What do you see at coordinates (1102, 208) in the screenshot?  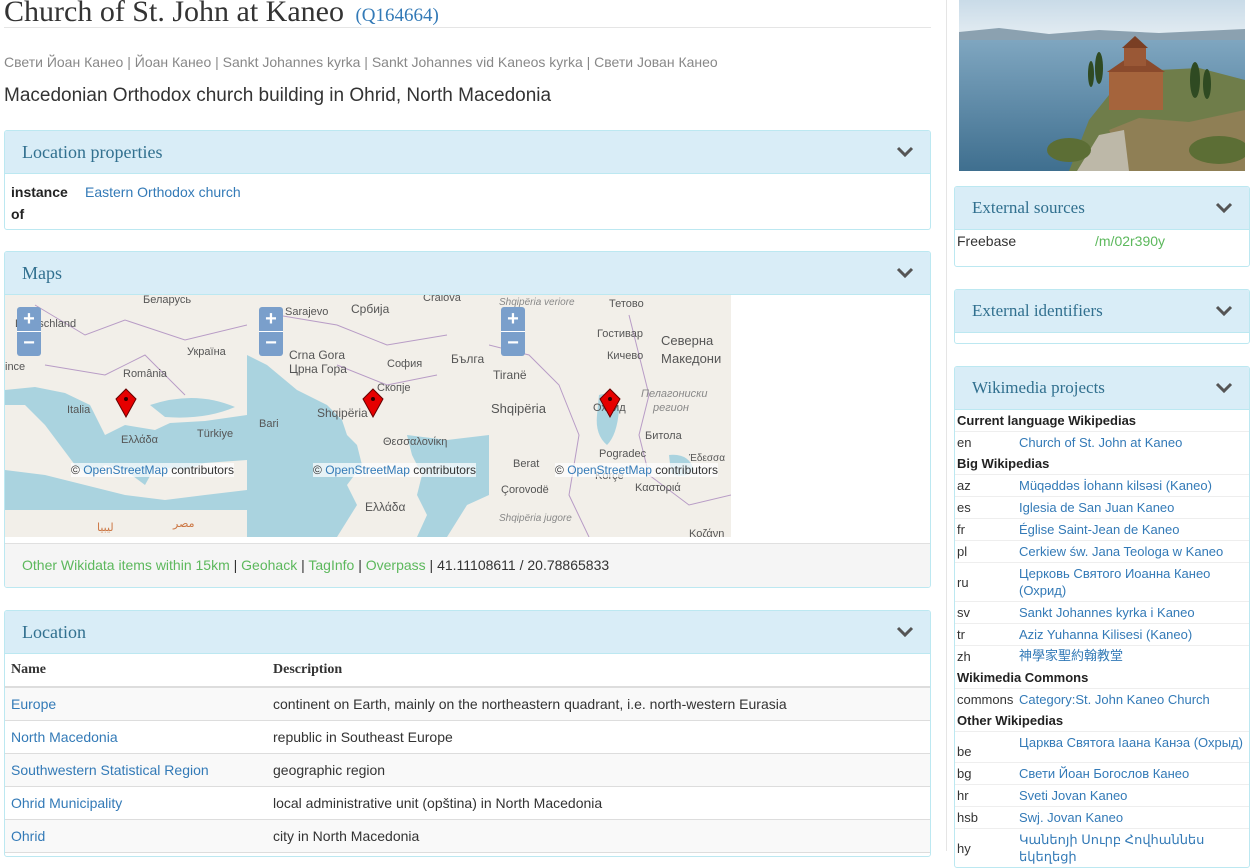 I see `panel-header: External sources` at bounding box center [1102, 208].